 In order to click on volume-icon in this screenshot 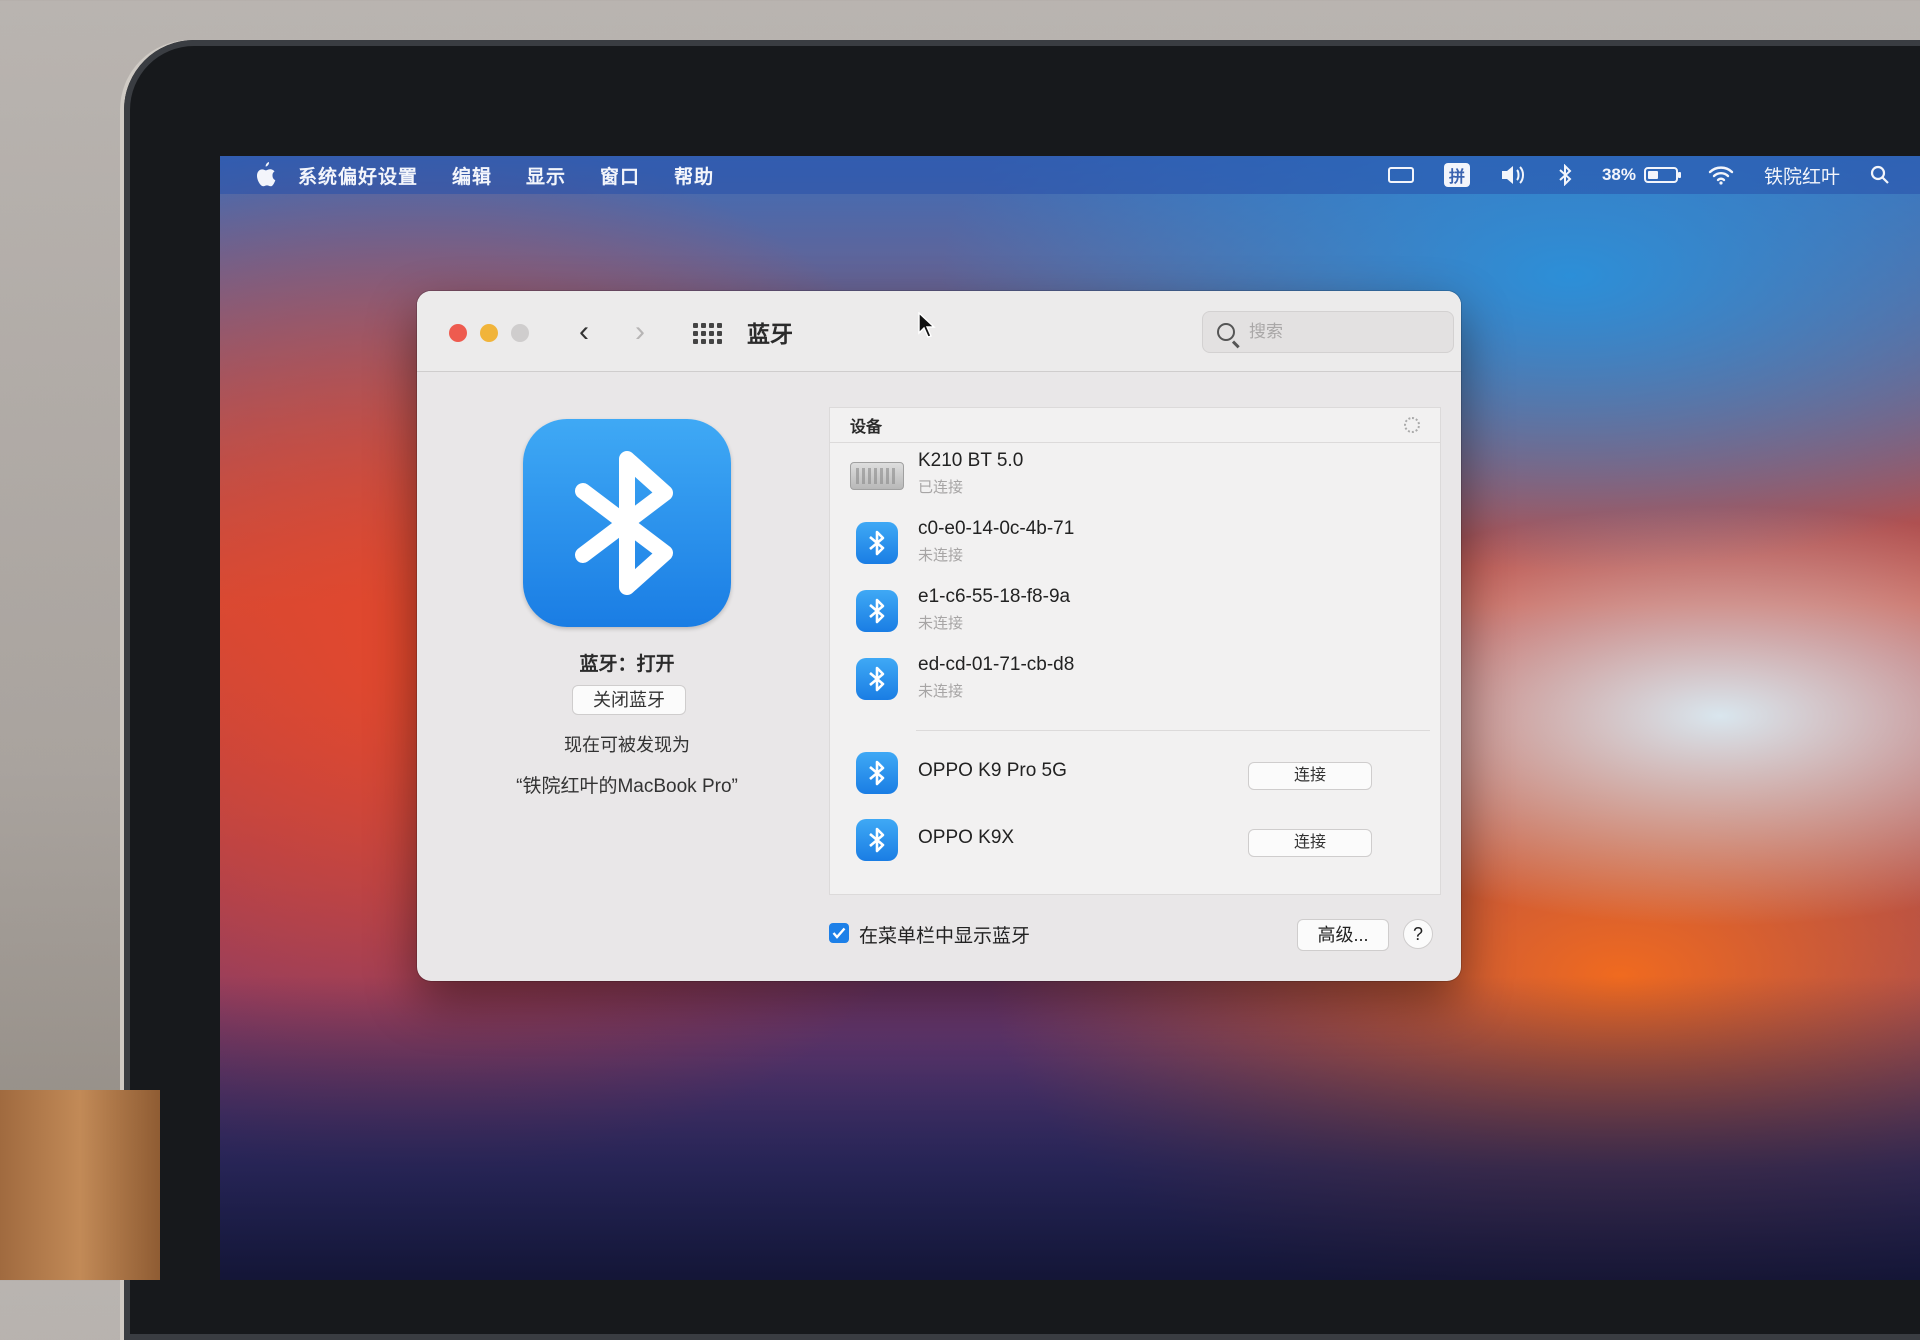, I will do `click(1514, 175)`.